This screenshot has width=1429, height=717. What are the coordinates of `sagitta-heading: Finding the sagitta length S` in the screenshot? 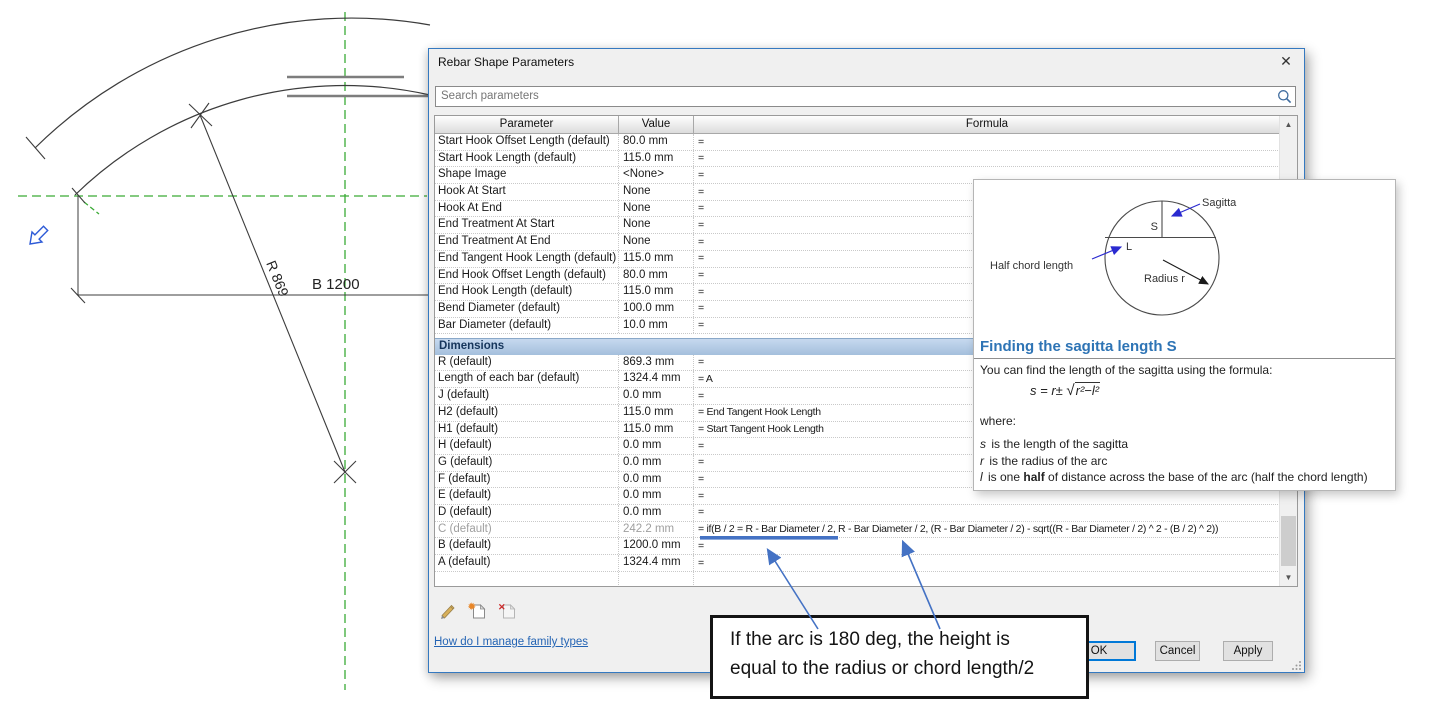 It's located at (1184, 348).